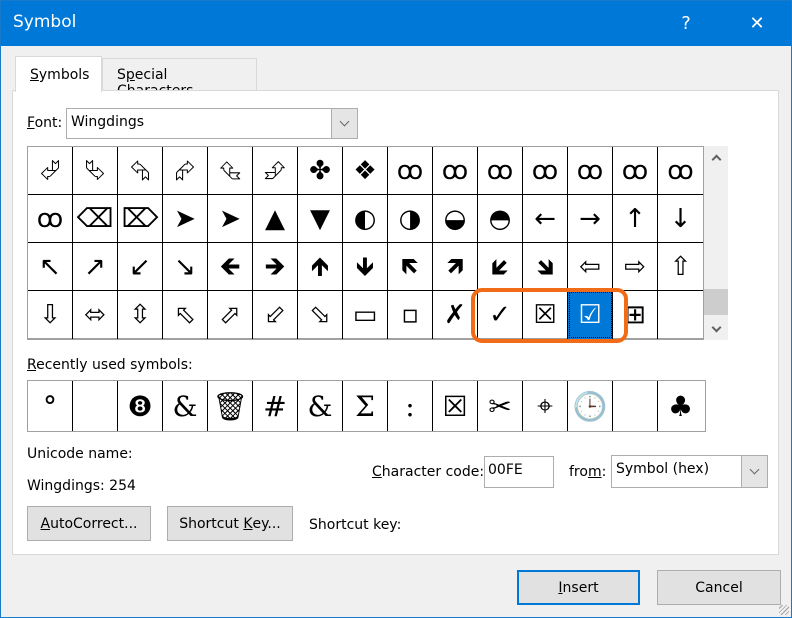 The height and width of the screenshot is (618, 792). Describe the element at coordinates (95, 219) in the screenshot. I see `symbol-cell: ⌫` at that location.